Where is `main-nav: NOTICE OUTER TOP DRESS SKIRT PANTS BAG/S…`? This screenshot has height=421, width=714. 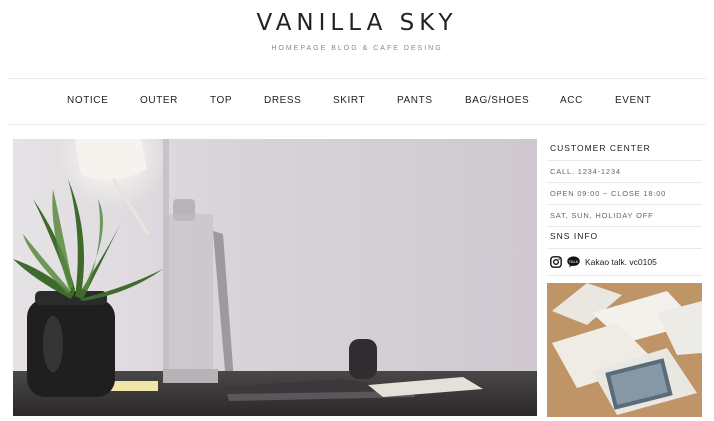
main-nav: NOTICE OUTER TOP DRESS SKIRT PANTS BAG/S… is located at coordinates (357, 101).